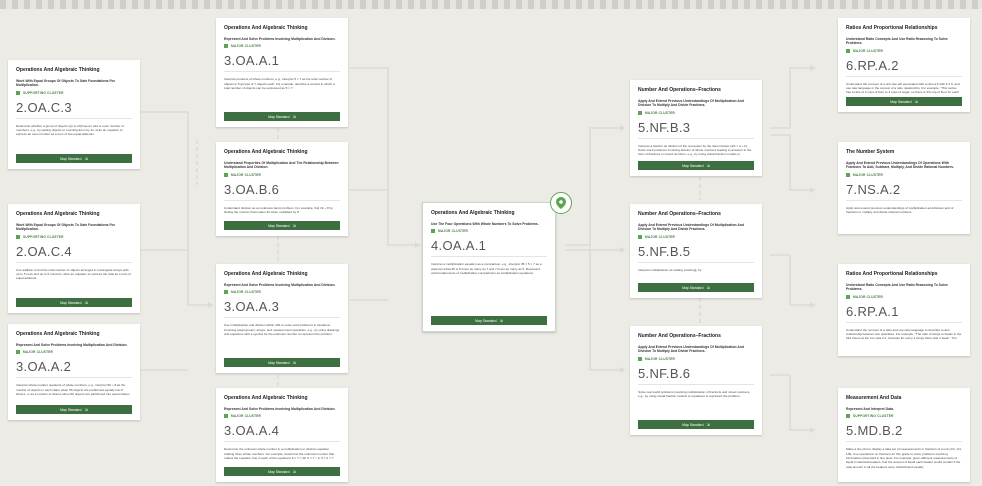 This screenshot has width=982, height=486. I want to click on standard-code: 5.NF.B.5, so click(696, 253).